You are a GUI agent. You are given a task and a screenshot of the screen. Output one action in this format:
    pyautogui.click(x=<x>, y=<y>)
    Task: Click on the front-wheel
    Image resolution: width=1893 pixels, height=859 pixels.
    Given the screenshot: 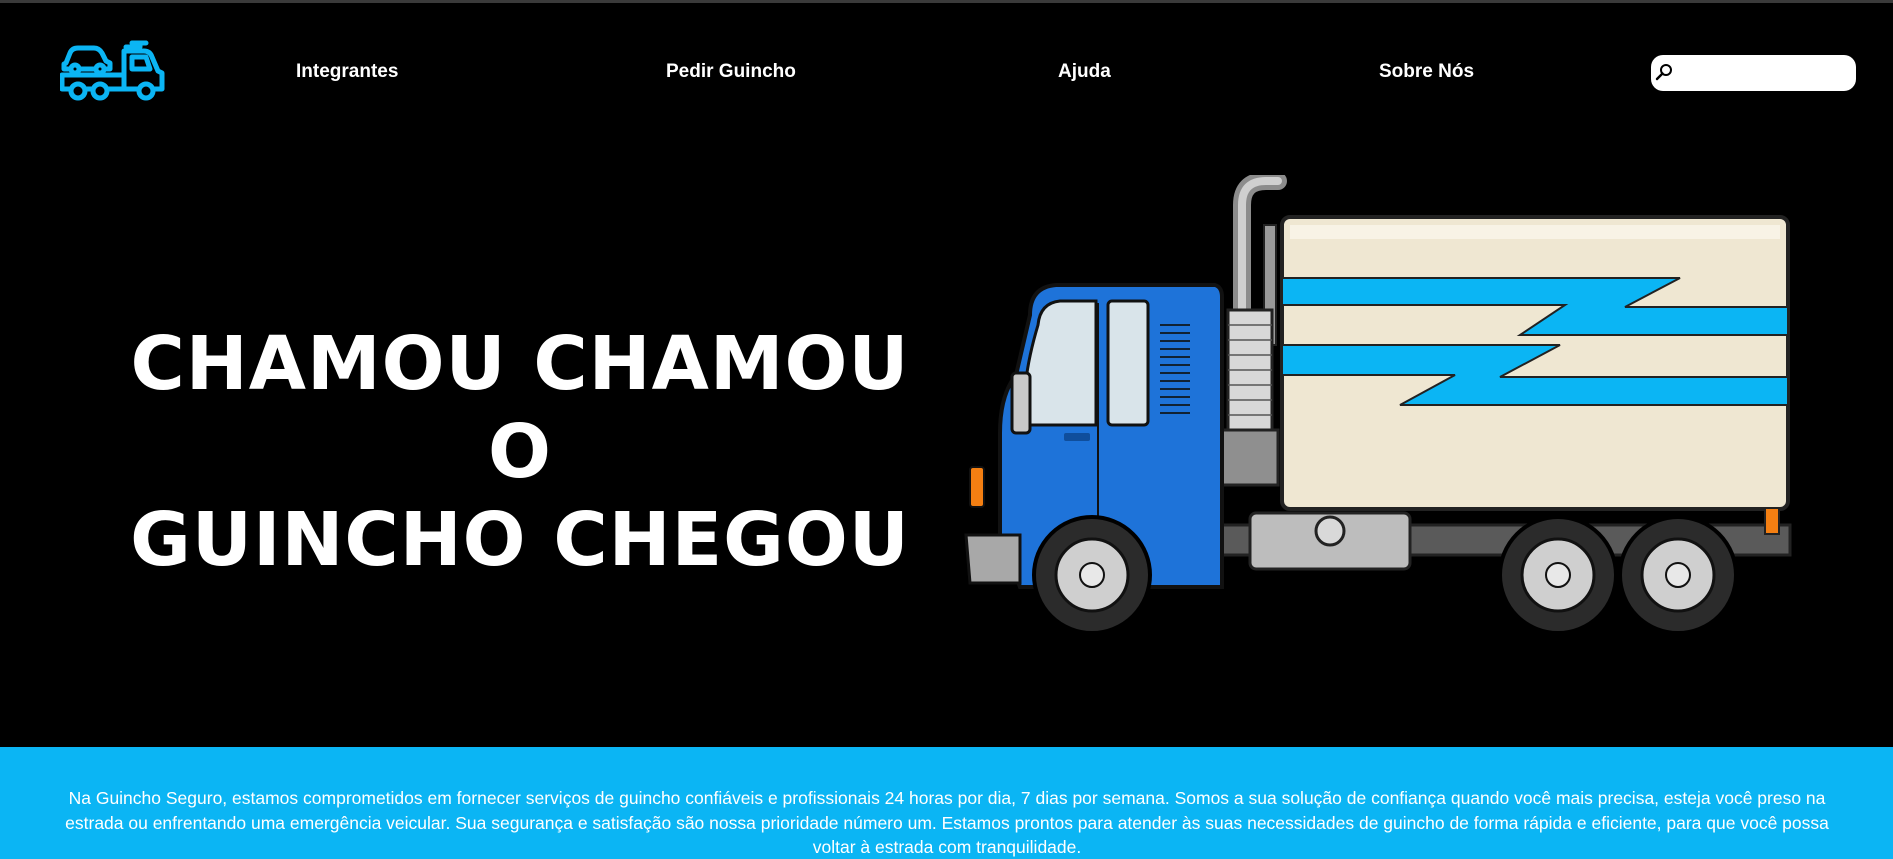 What is the action you would take?
    pyautogui.click(x=1092, y=575)
    